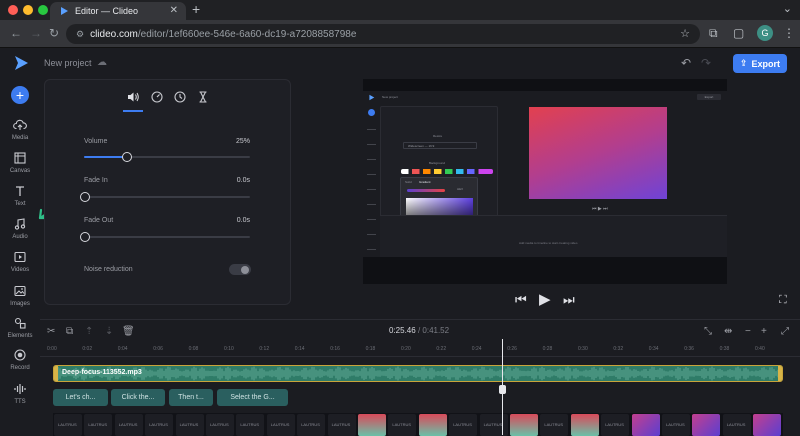  Describe the element at coordinates (20, 295) in the screenshot. I see `sidebar-item-images: Images` at that location.